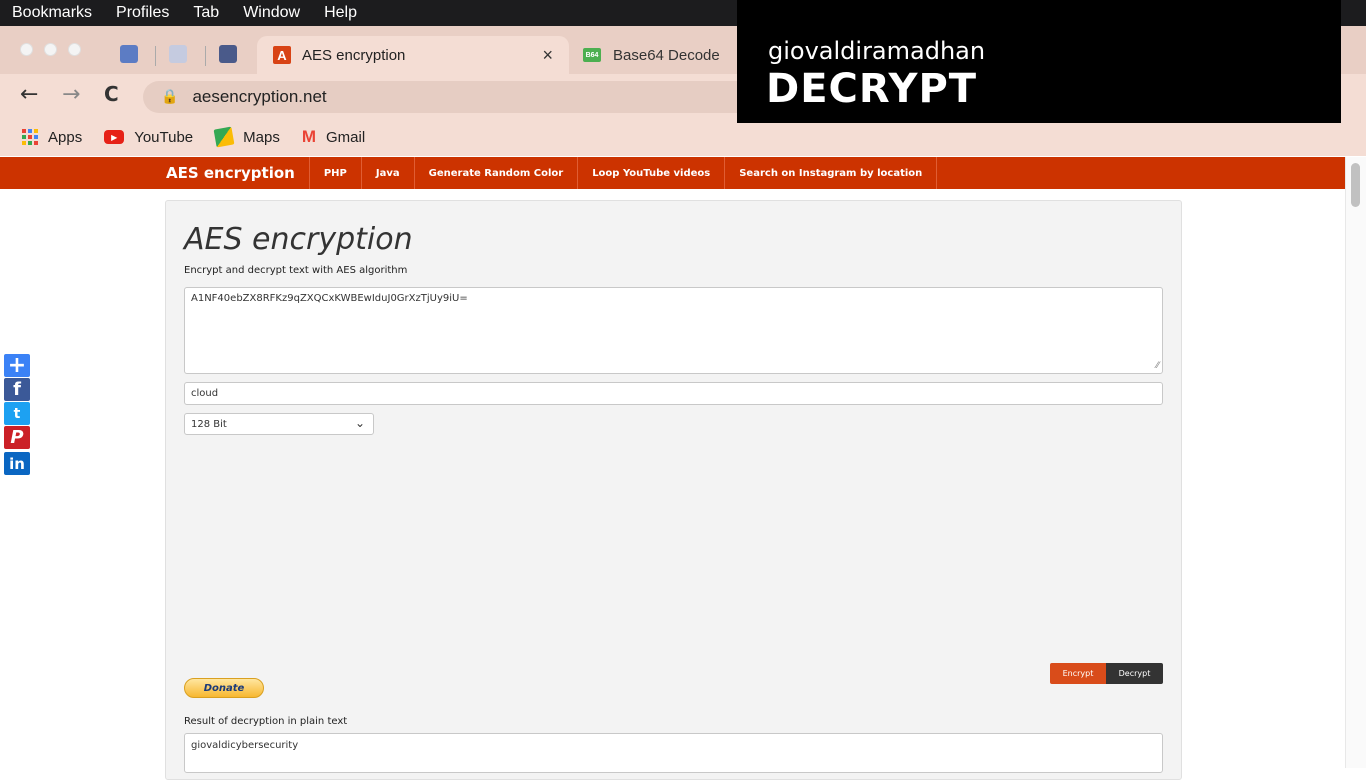 The image size is (1366, 780). Describe the element at coordinates (592, 55) in the screenshot. I see `base64-favicon-icon: B64` at that location.